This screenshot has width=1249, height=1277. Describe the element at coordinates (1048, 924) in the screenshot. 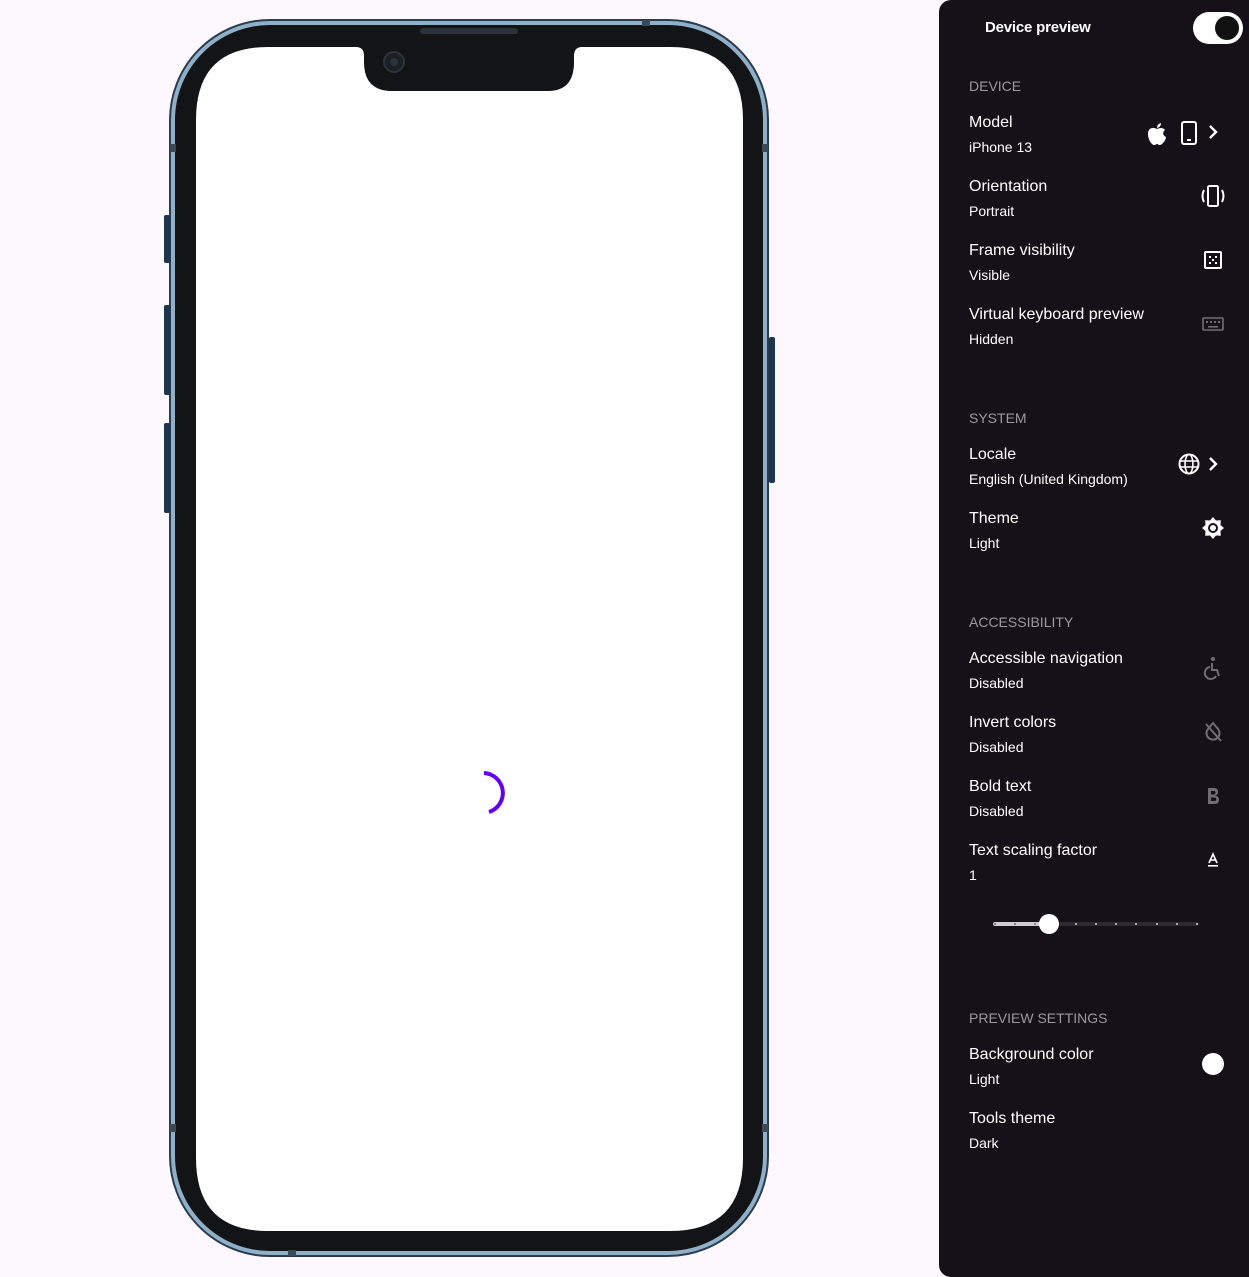

I see `slider-thumb` at that location.